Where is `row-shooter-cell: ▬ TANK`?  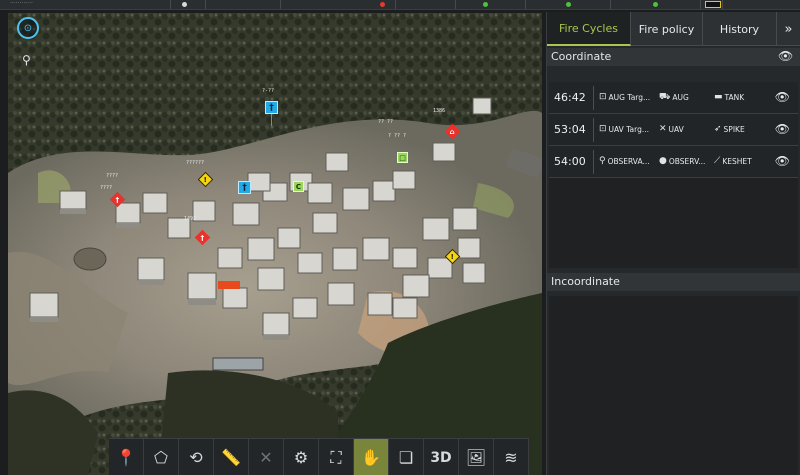
row-shooter-cell: ▬ TANK is located at coordinates (729, 97).